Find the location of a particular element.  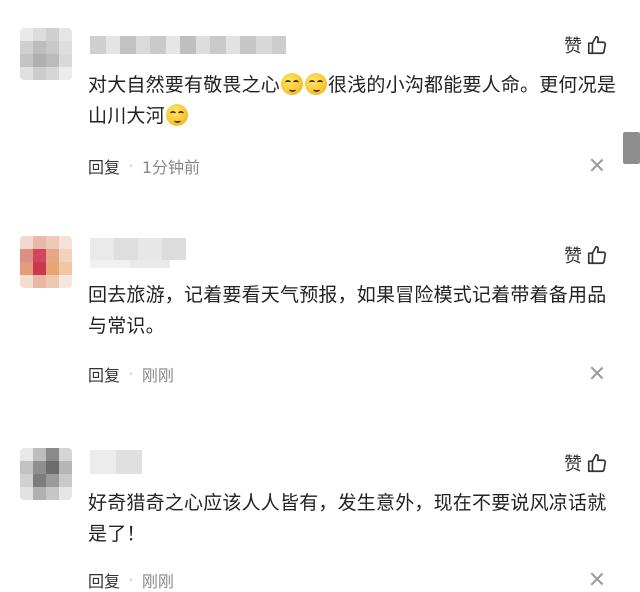

comment-text: 好奇猎奇之心应该人人皆有，发生意外，现在不要说风凉话就是了！ is located at coordinates (347, 518).